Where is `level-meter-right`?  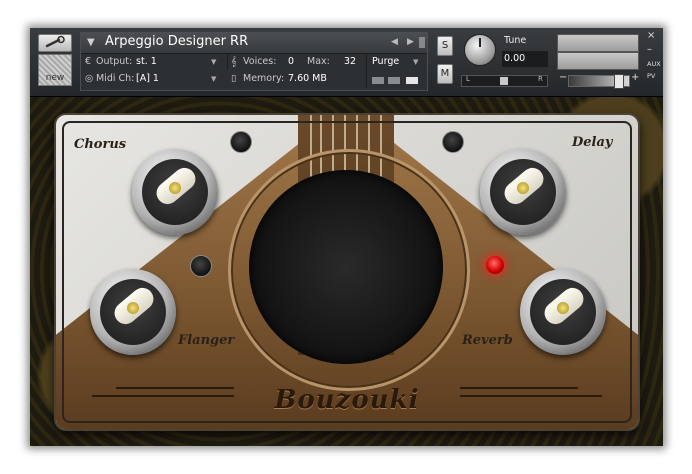 level-meter-right is located at coordinates (598, 61).